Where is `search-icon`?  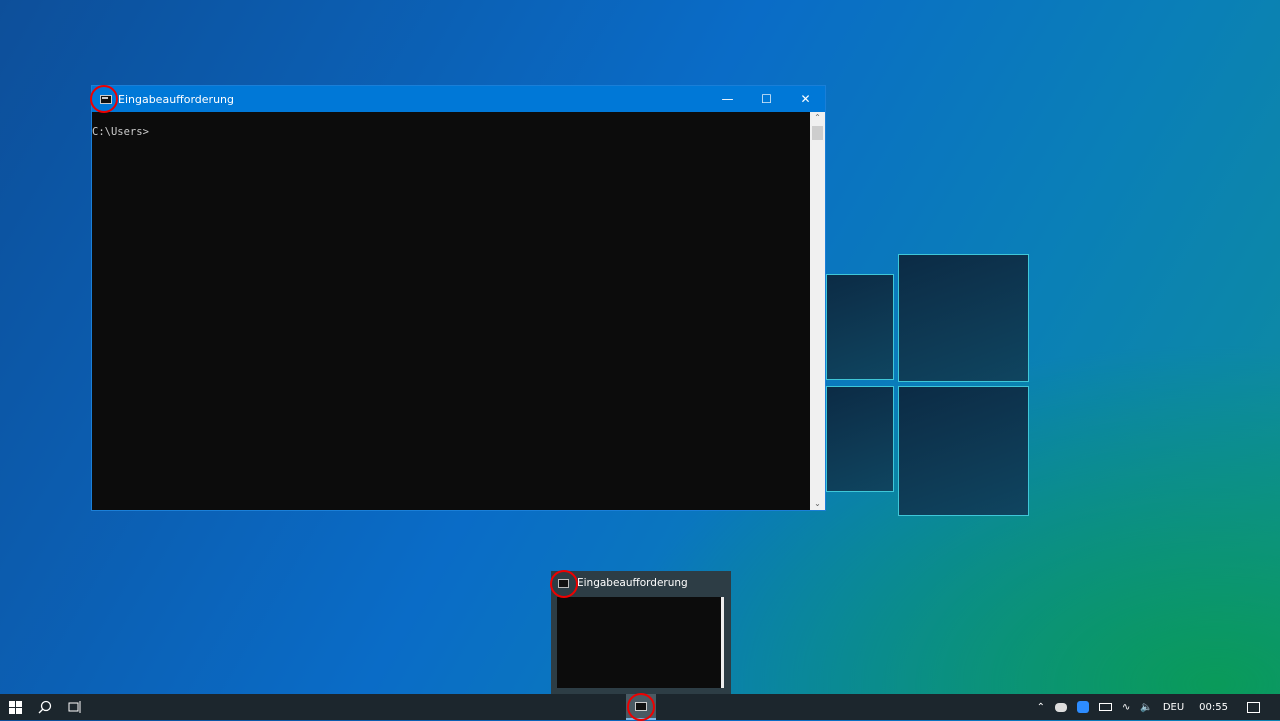 search-icon is located at coordinates (45, 707).